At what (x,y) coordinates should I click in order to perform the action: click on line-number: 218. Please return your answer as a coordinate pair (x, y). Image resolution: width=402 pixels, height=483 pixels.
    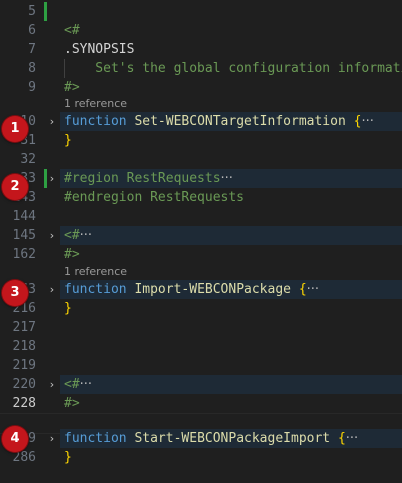
    Looking at the image, I should click on (24, 346).